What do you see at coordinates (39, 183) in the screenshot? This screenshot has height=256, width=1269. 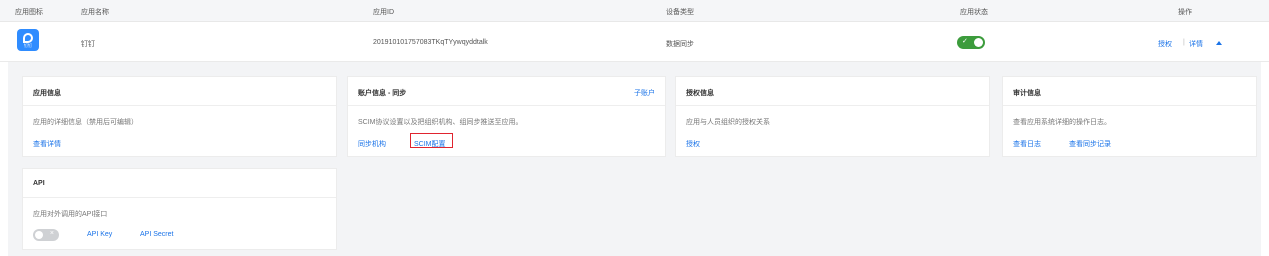 I see `api-title: API` at bounding box center [39, 183].